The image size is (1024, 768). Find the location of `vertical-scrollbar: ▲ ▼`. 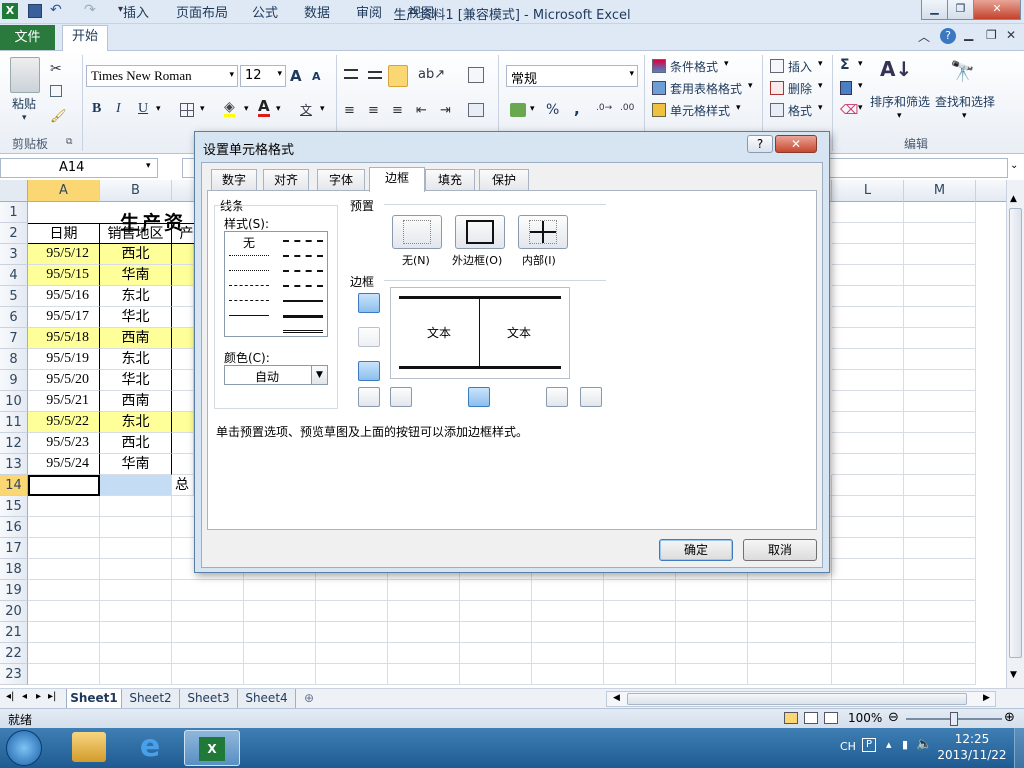

vertical-scrollbar: ▲ ▼ is located at coordinates (1015, 434).